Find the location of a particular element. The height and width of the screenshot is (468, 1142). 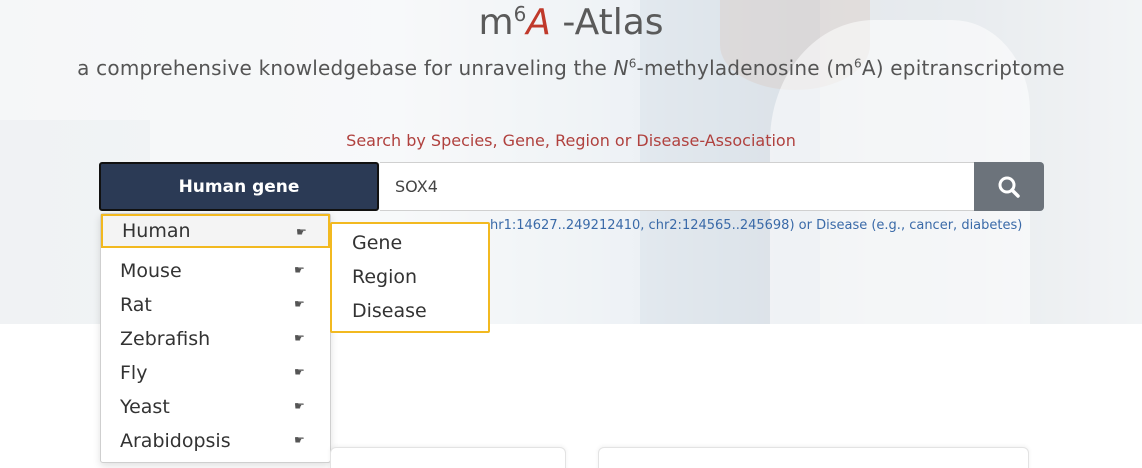

category-dropdown-button: Human gene is located at coordinates (239, 186).